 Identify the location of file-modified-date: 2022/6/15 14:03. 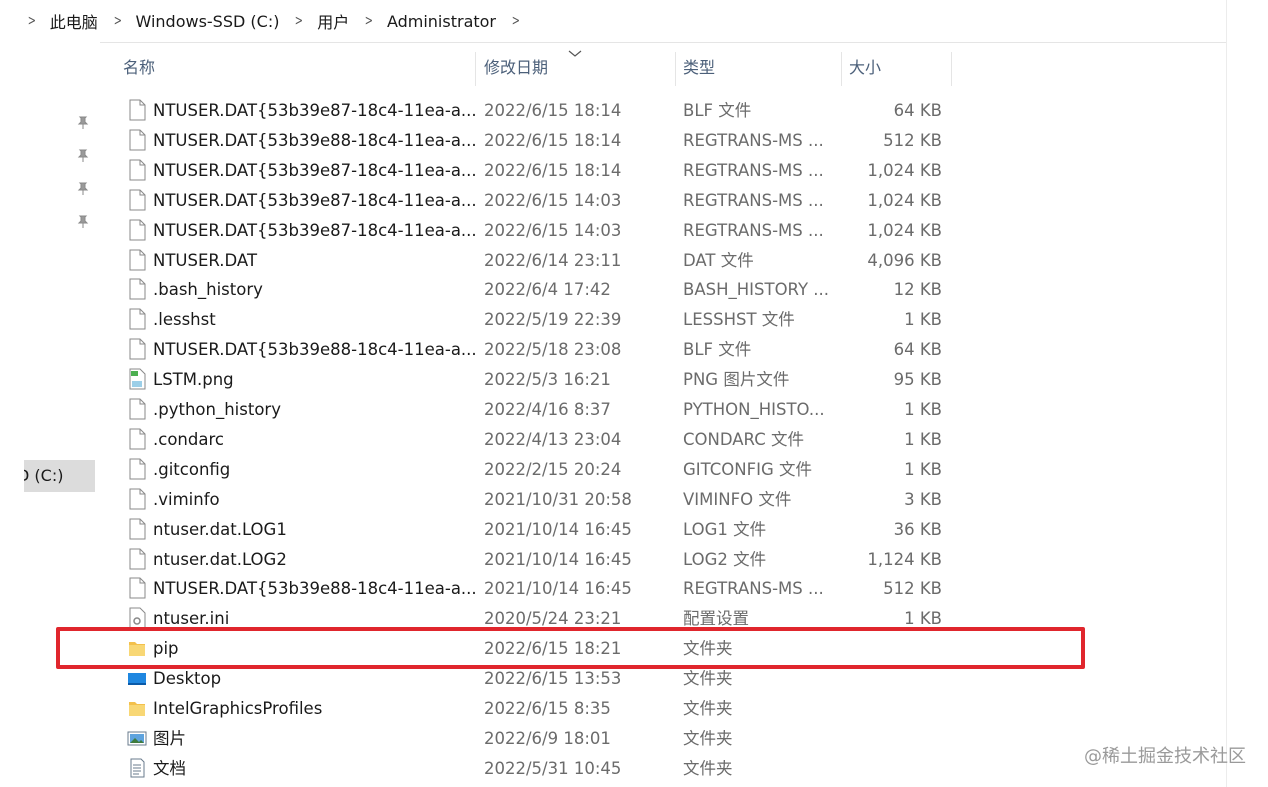
(553, 230).